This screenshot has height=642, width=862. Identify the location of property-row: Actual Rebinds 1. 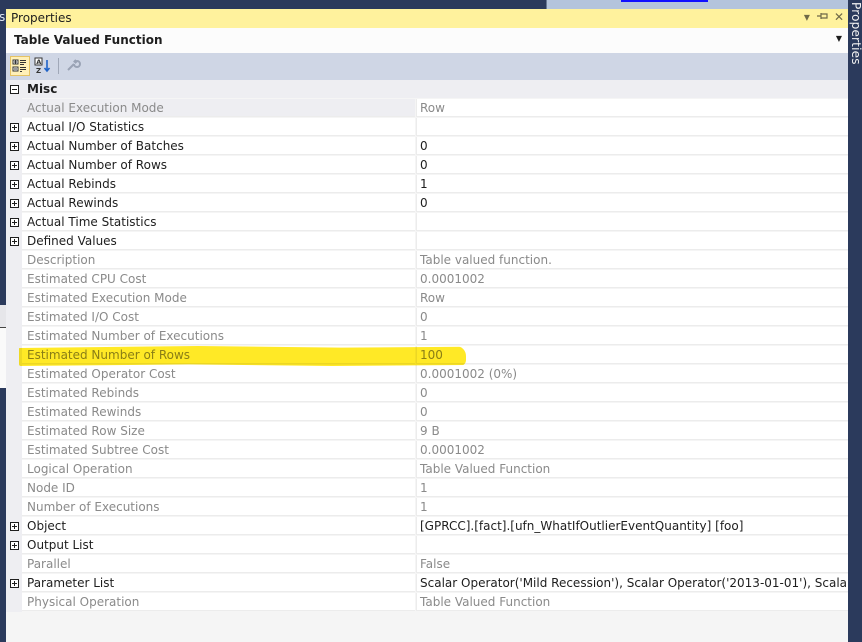
(427, 184).